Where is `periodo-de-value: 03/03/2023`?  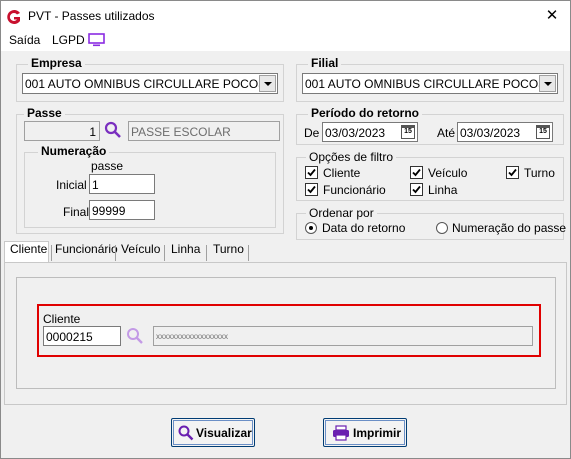 periodo-de-value: 03/03/2023 is located at coordinates (355, 133).